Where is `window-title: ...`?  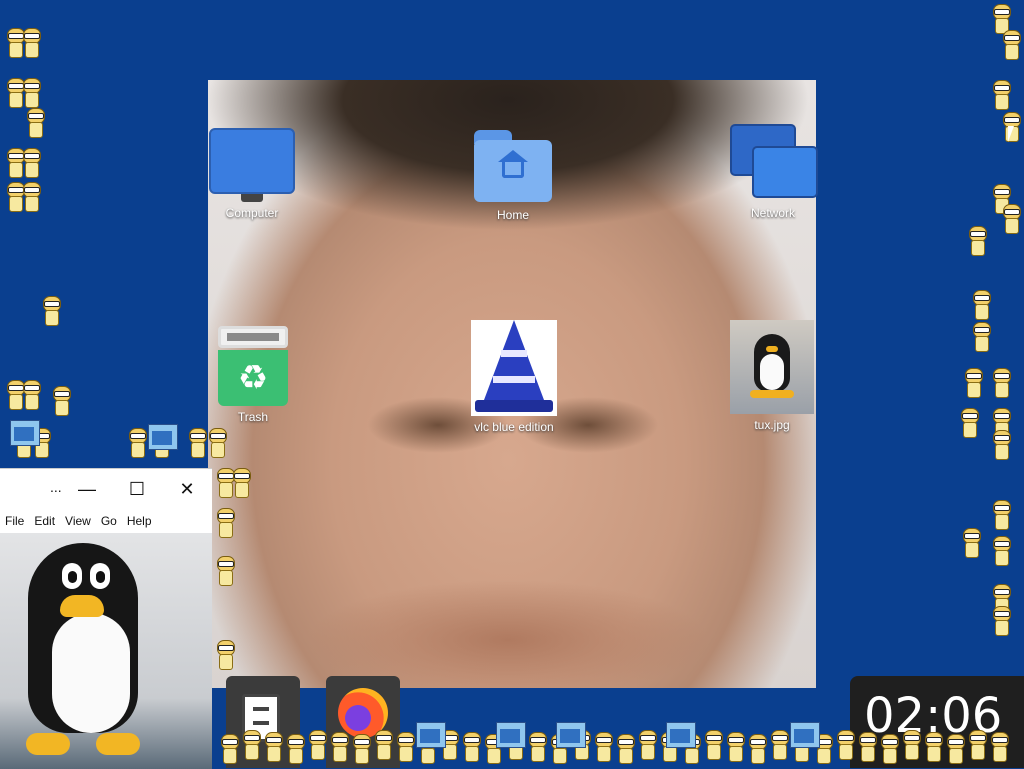 window-title: ... is located at coordinates (56, 487).